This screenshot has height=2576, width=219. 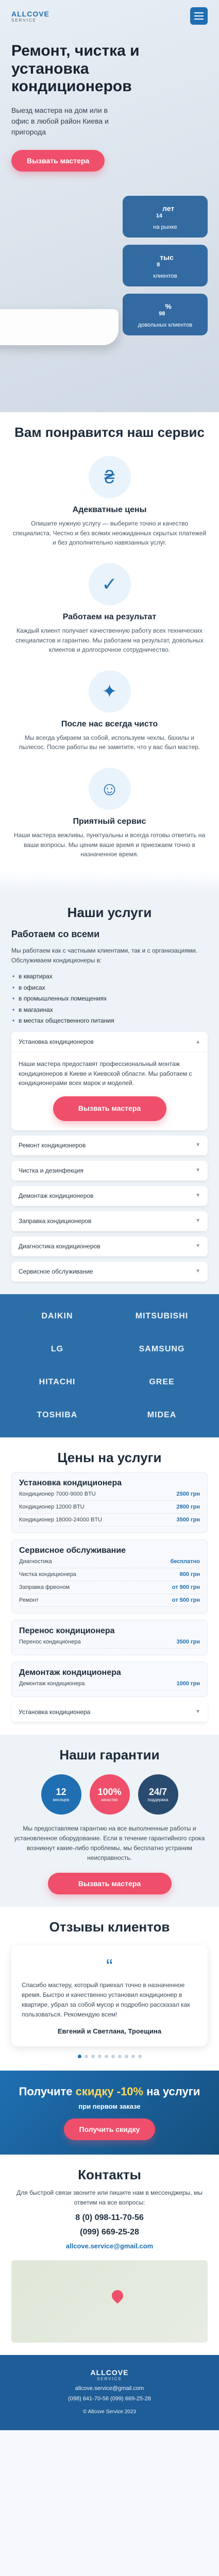 What do you see at coordinates (109, 2056) in the screenshot?
I see `carousel-dots` at bounding box center [109, 2056].